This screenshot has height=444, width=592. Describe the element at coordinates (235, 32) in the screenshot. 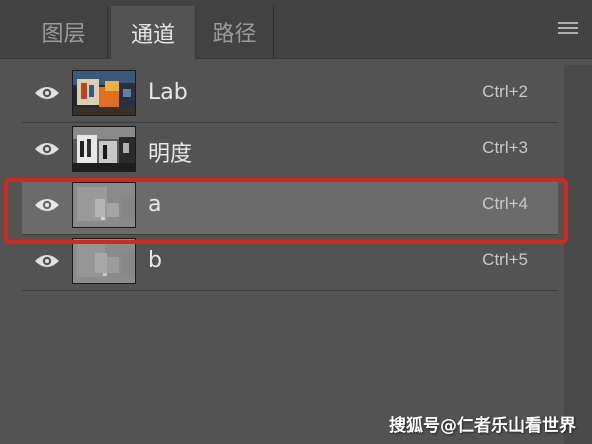

I see `tab-paths: 路径` at that location.